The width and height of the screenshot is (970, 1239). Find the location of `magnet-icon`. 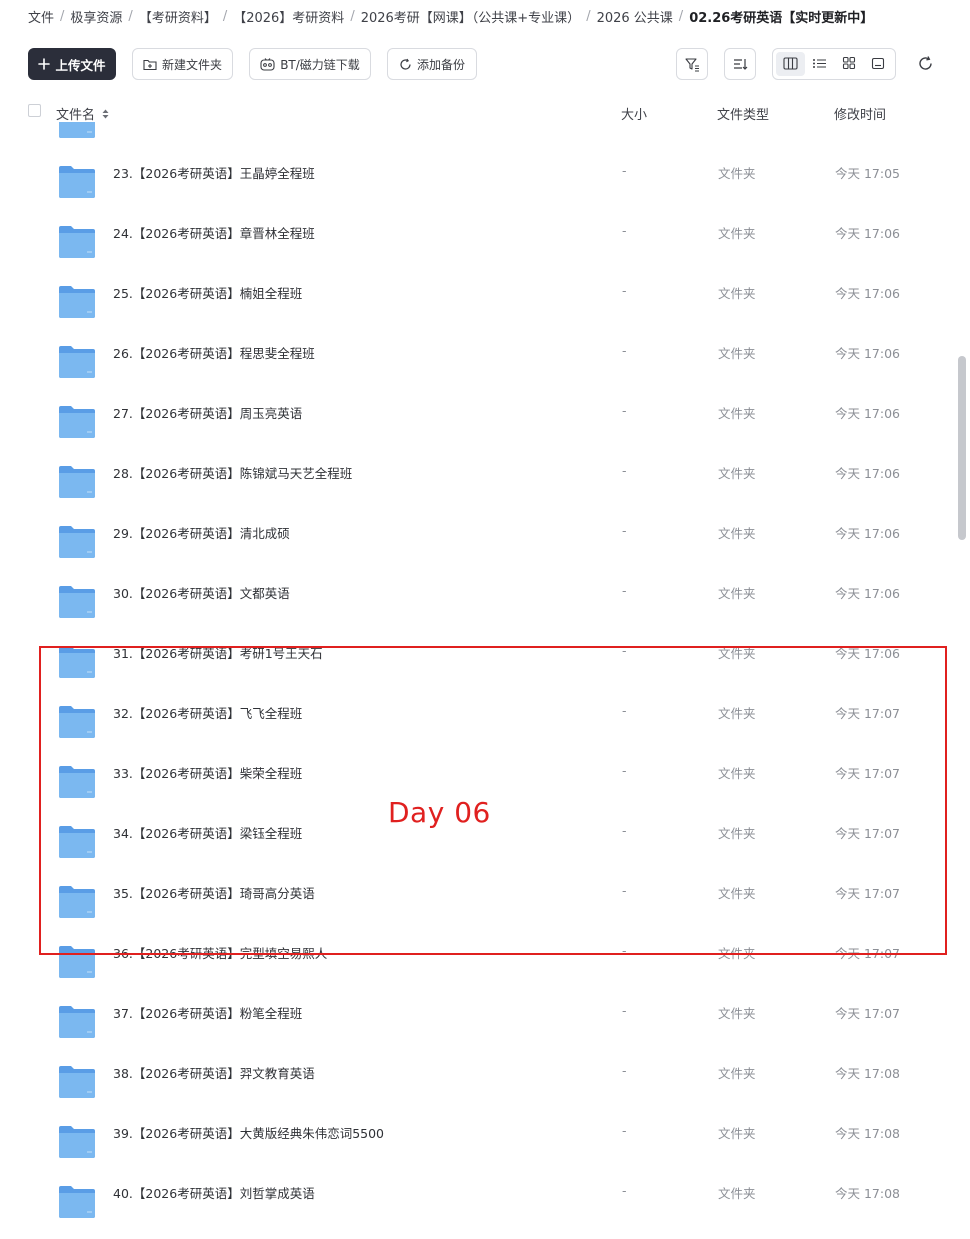

magnet-icon is located at coordinates (267, 64).